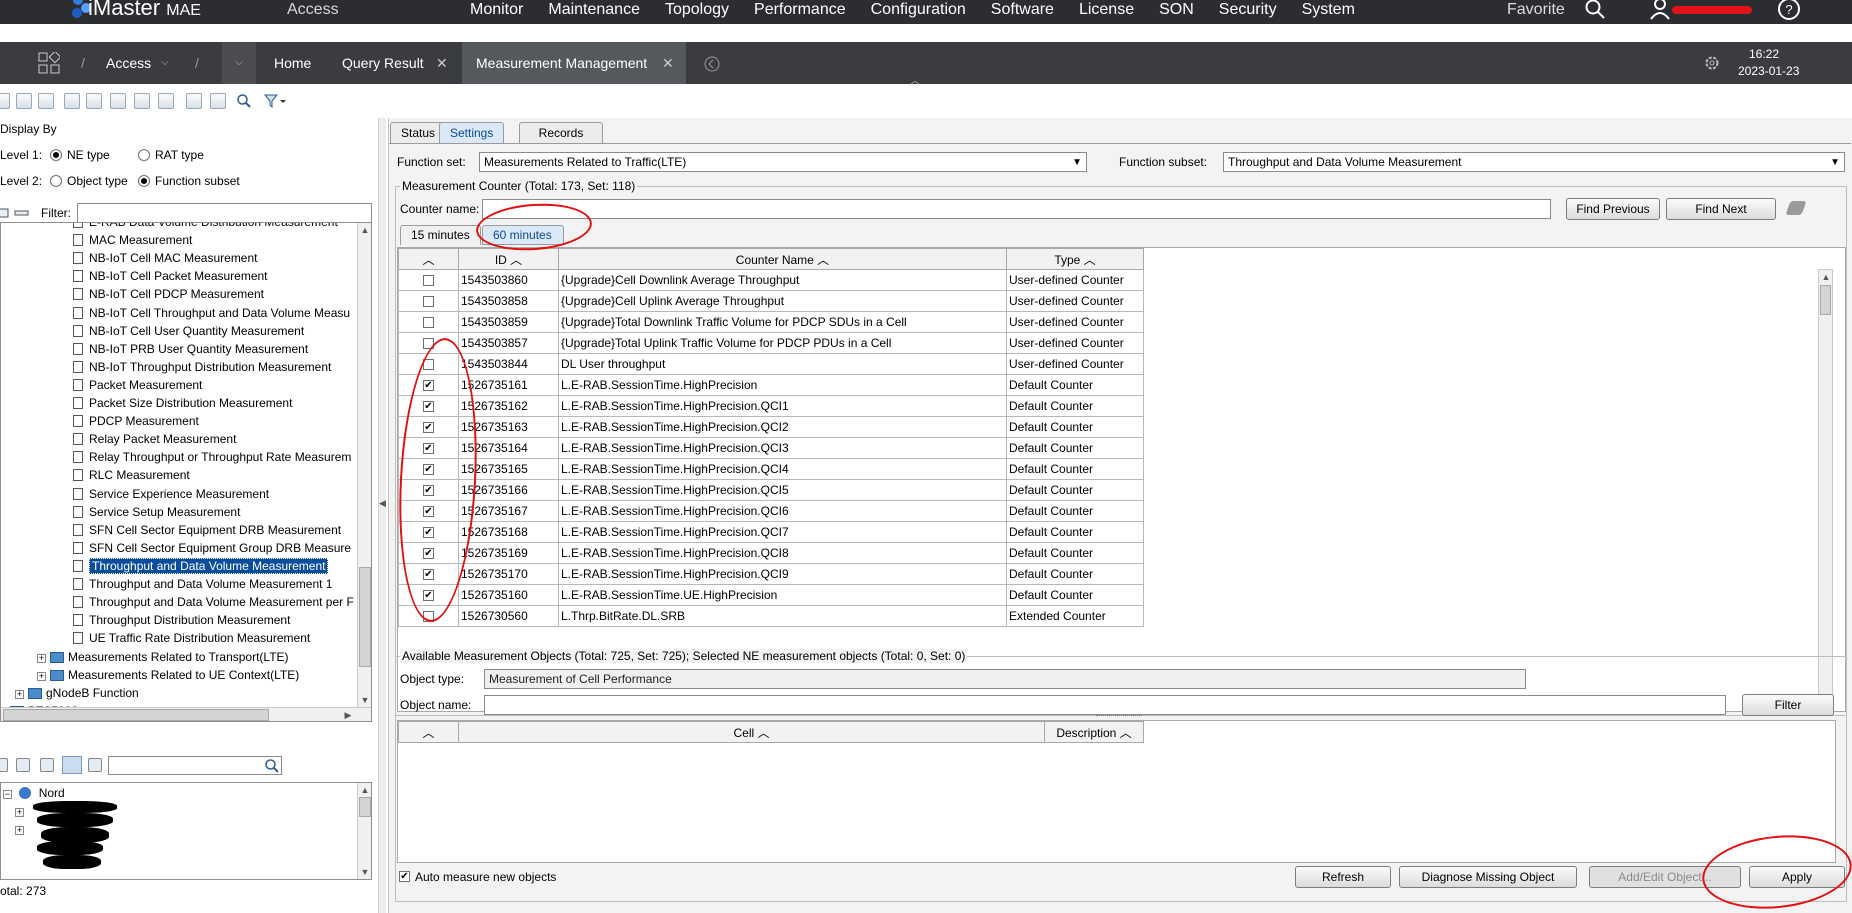  I want to click on select-column-header: ︿, so click(428, 259).